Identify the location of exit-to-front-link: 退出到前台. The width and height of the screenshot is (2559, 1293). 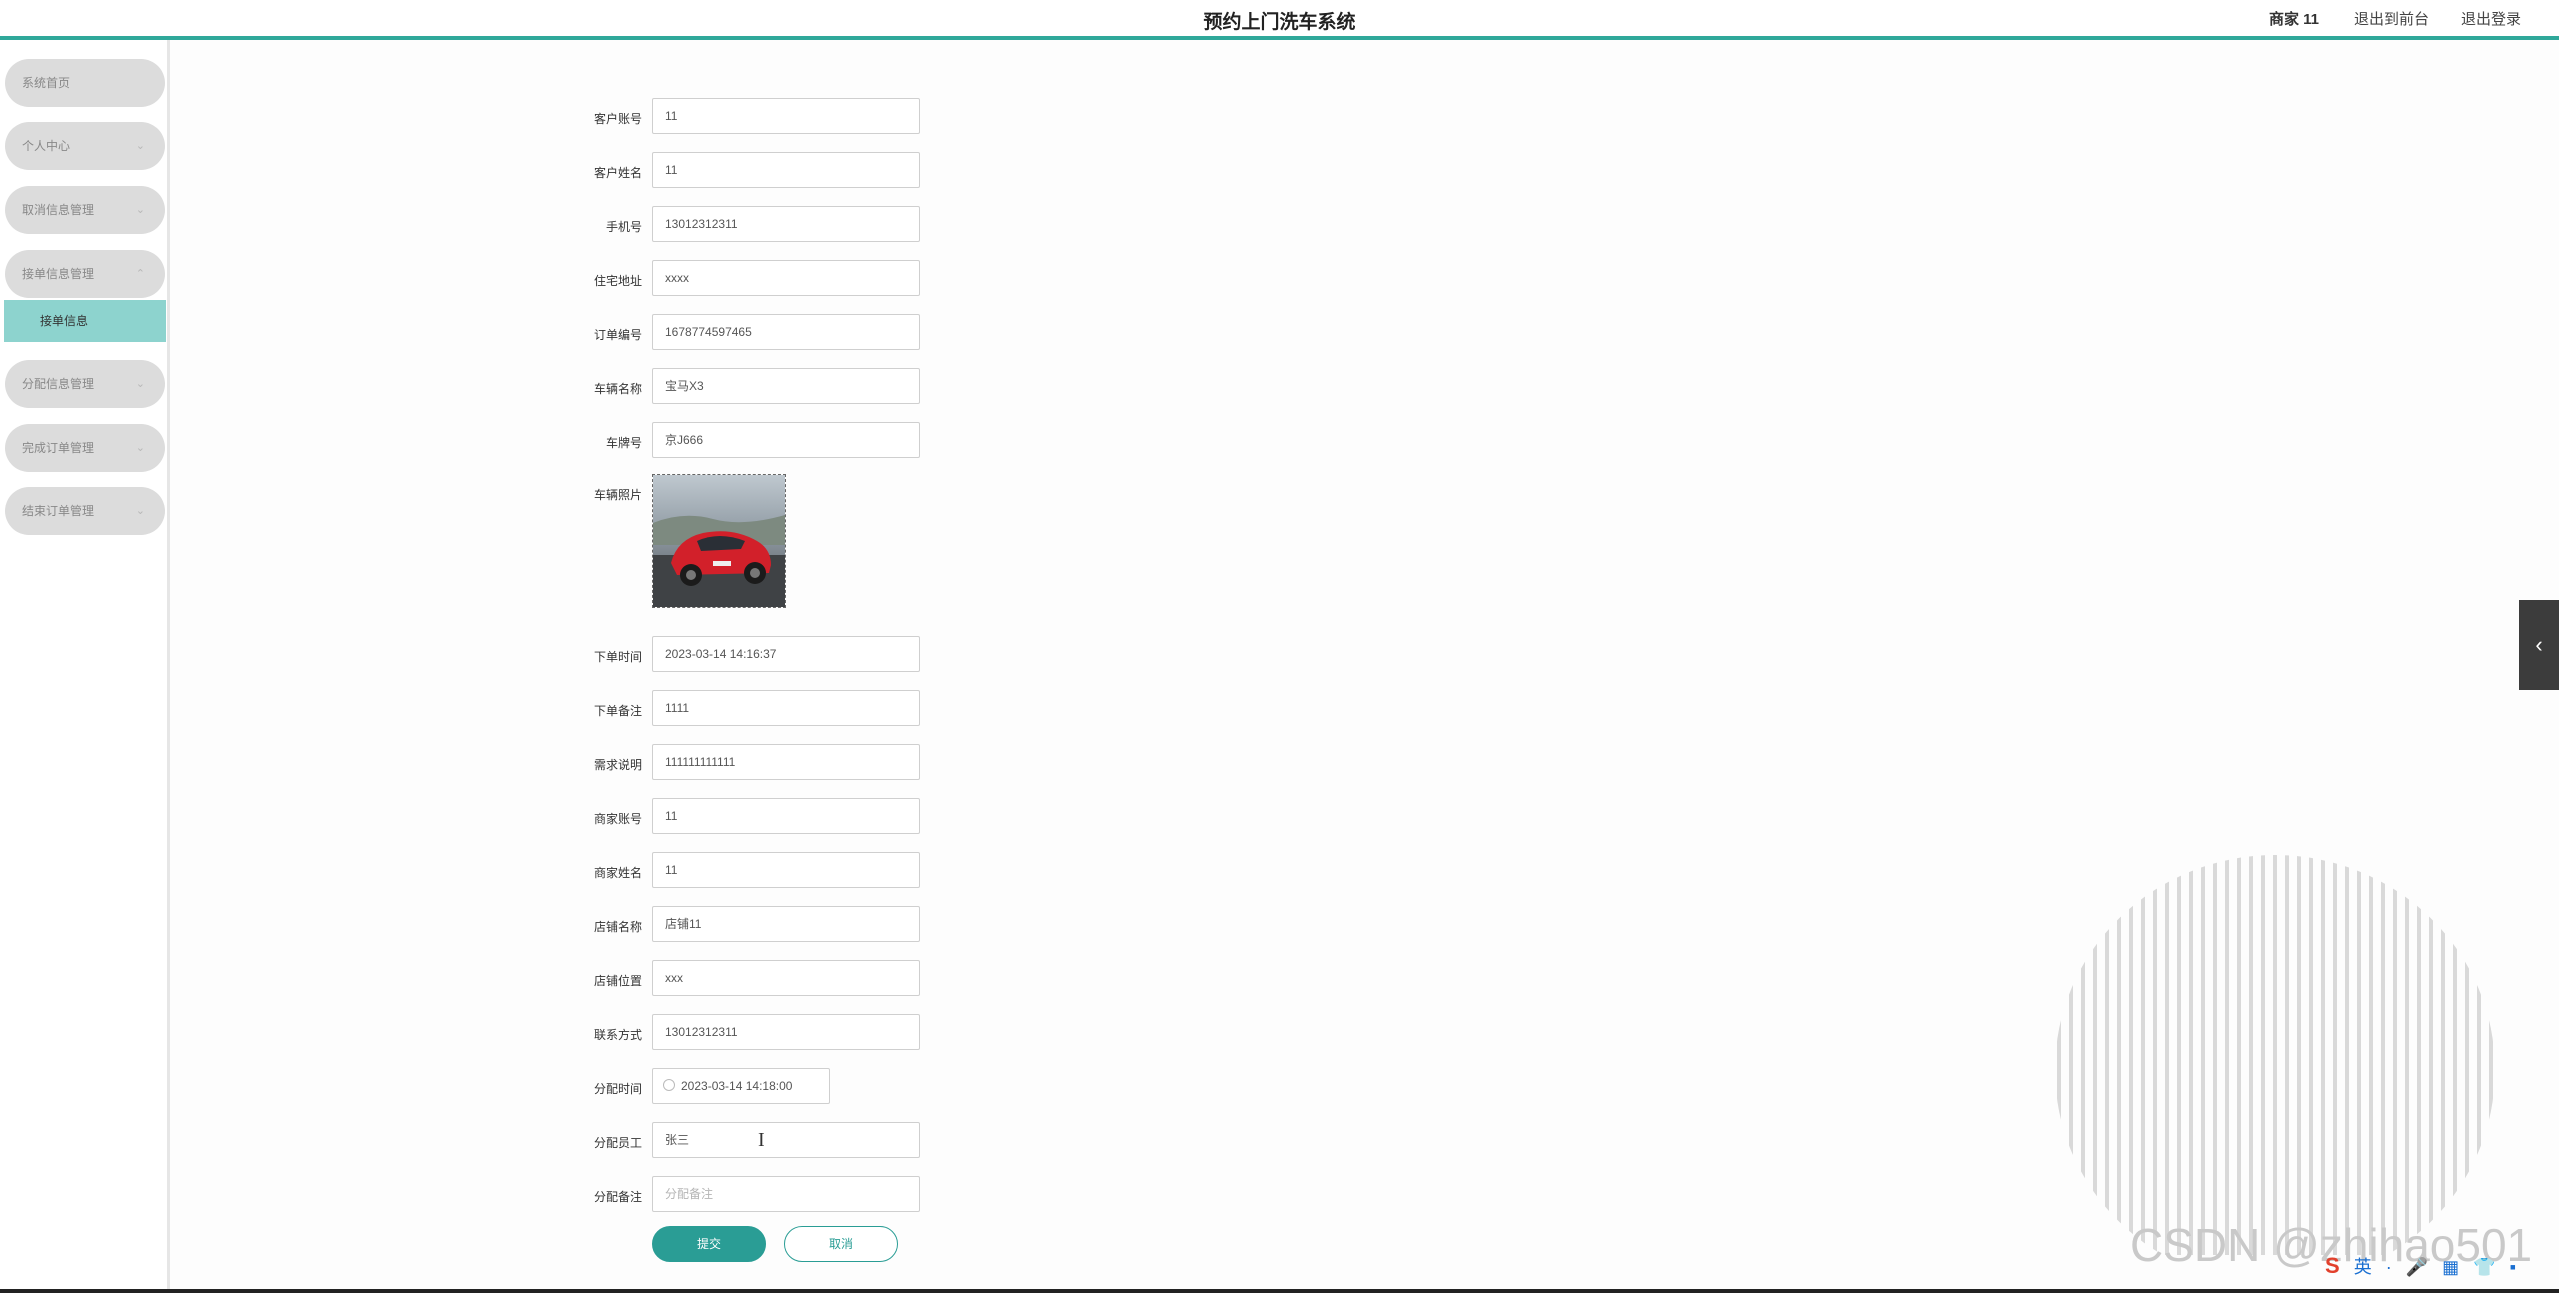
(2391, 18).